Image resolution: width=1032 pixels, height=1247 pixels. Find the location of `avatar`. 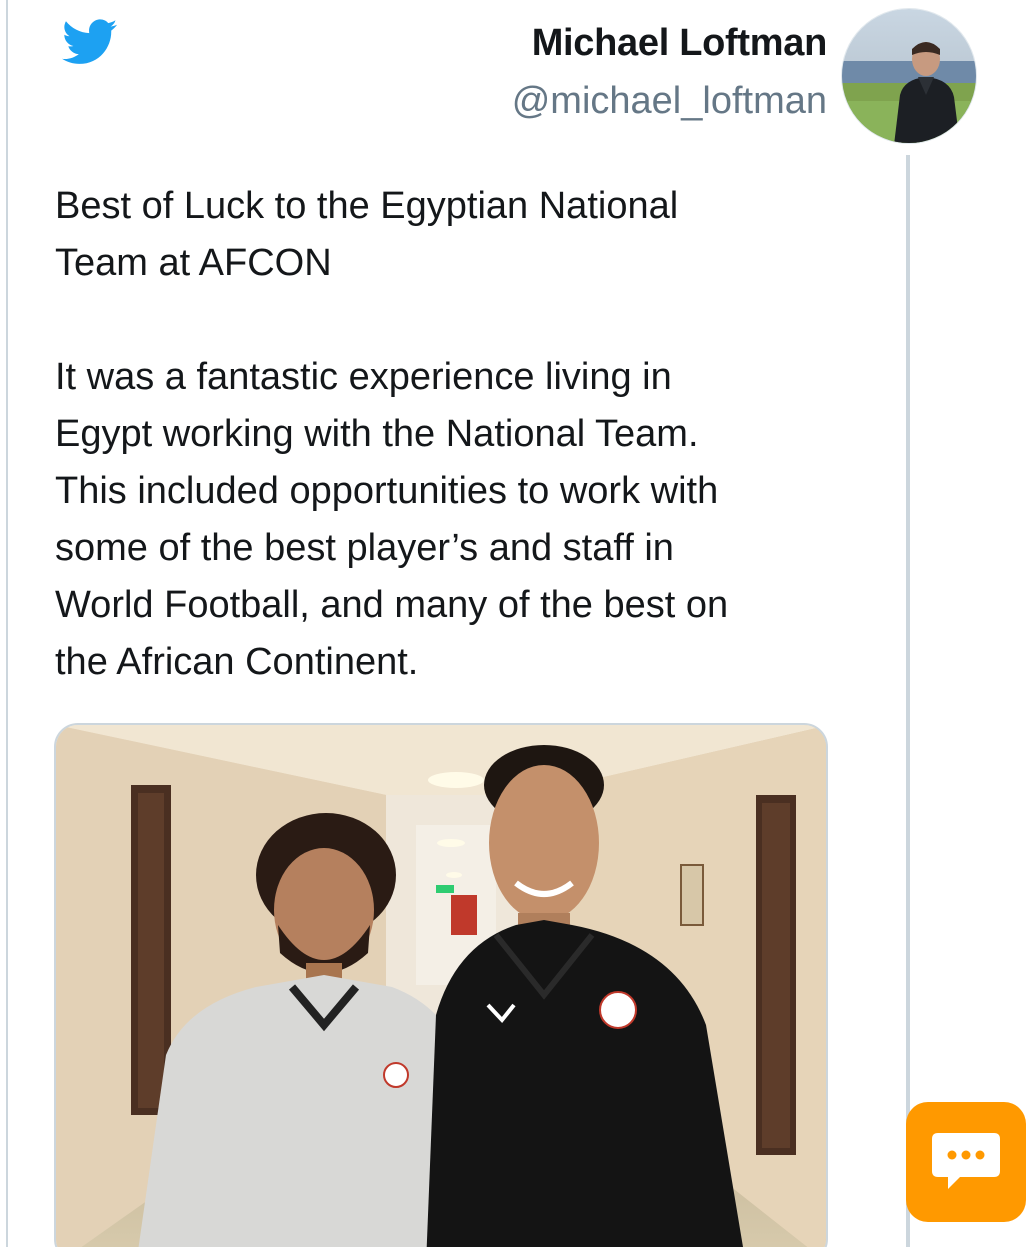

avatar is located at coordinates (909, 76).